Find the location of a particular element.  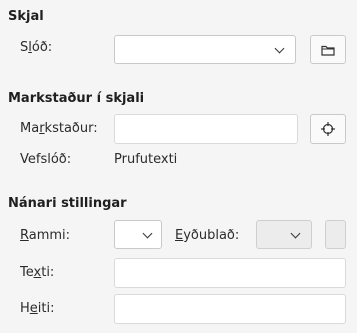

name-label-text-rest: iti: is located at coordinates (46, 308).